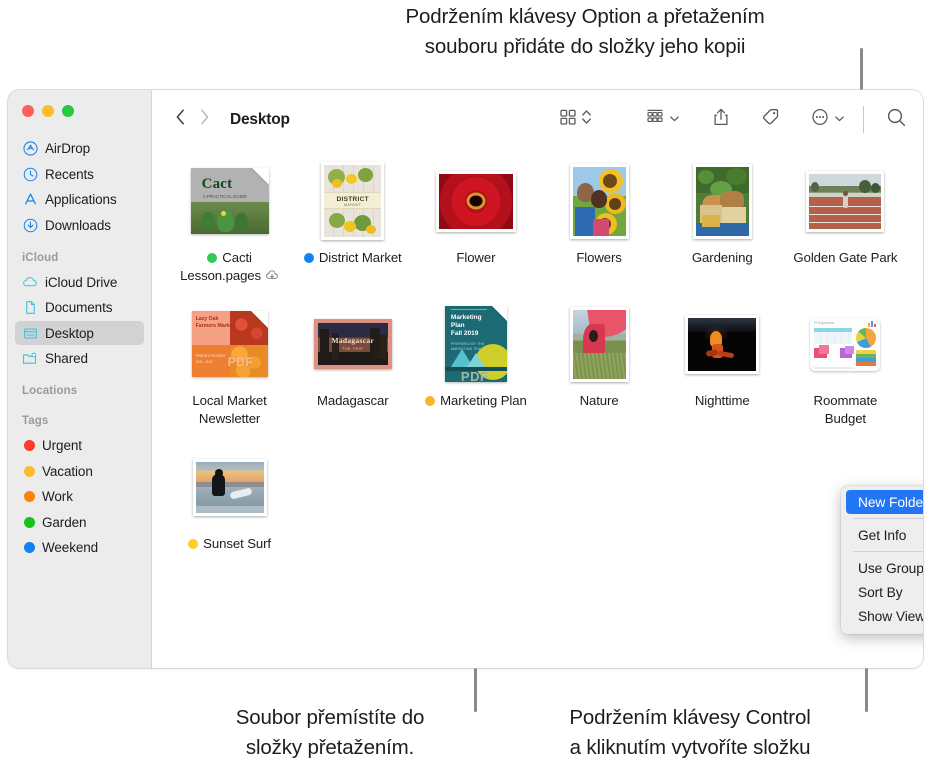  I want to click on back-button, so click(180, 120).